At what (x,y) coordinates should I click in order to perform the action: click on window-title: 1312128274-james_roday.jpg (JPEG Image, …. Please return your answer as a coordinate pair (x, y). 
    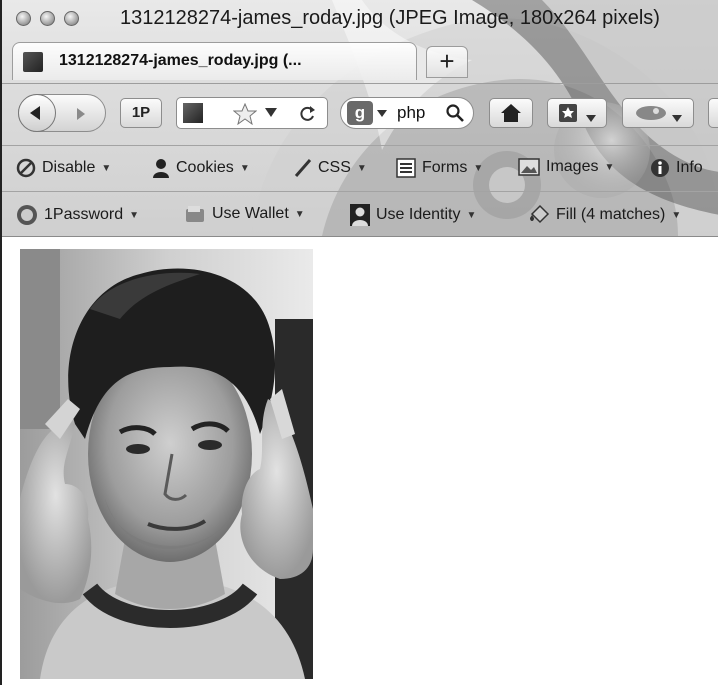
    Looking at the image, I should click on (390, 18).